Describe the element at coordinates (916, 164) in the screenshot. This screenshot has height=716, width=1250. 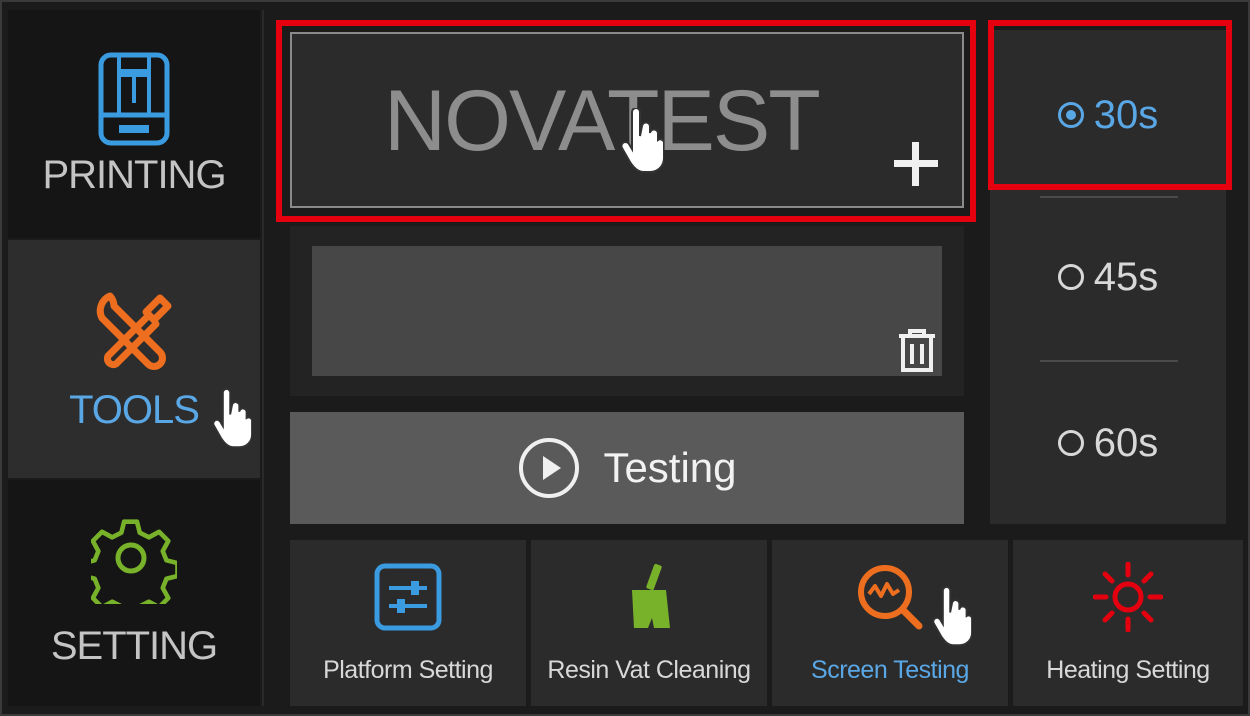
I see `plus-icon` at that location.